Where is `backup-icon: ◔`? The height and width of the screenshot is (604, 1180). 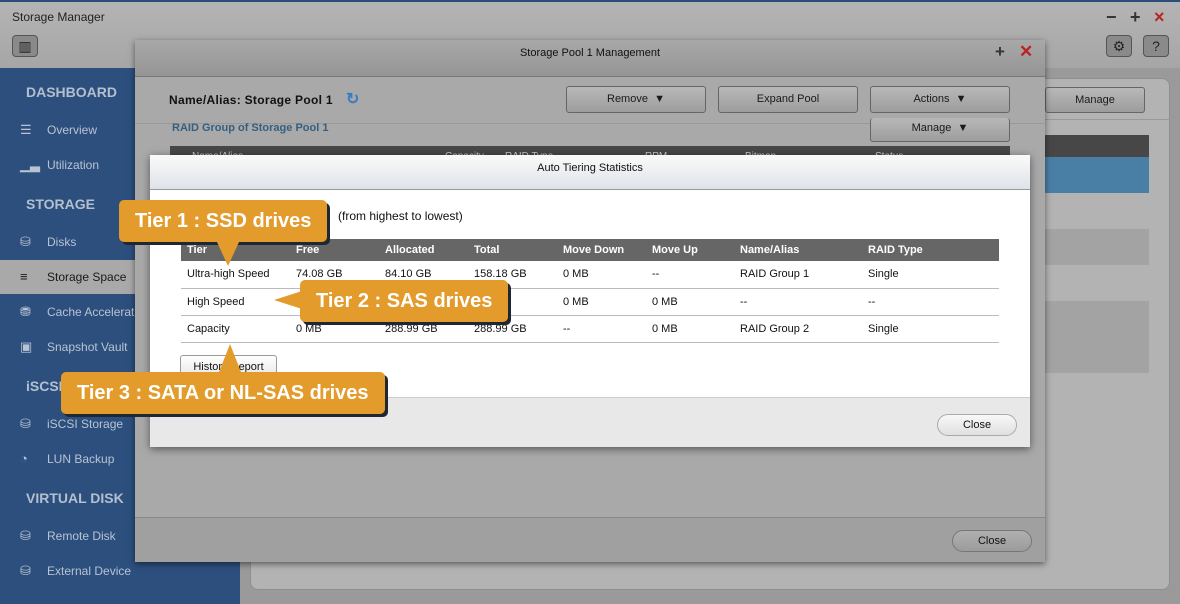
backup-icon: ◔ is located at coordinates (24, 458).